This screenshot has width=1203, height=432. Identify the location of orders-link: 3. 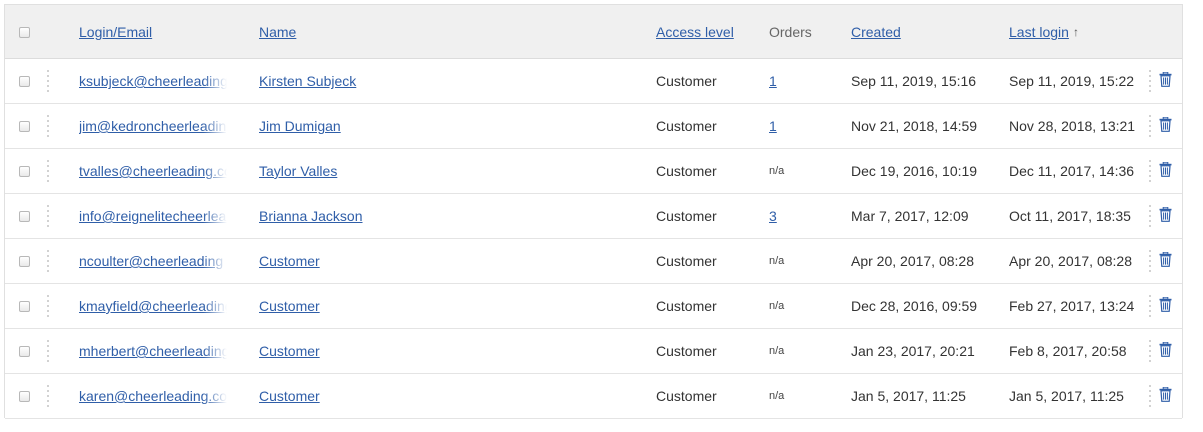
(773, 216).